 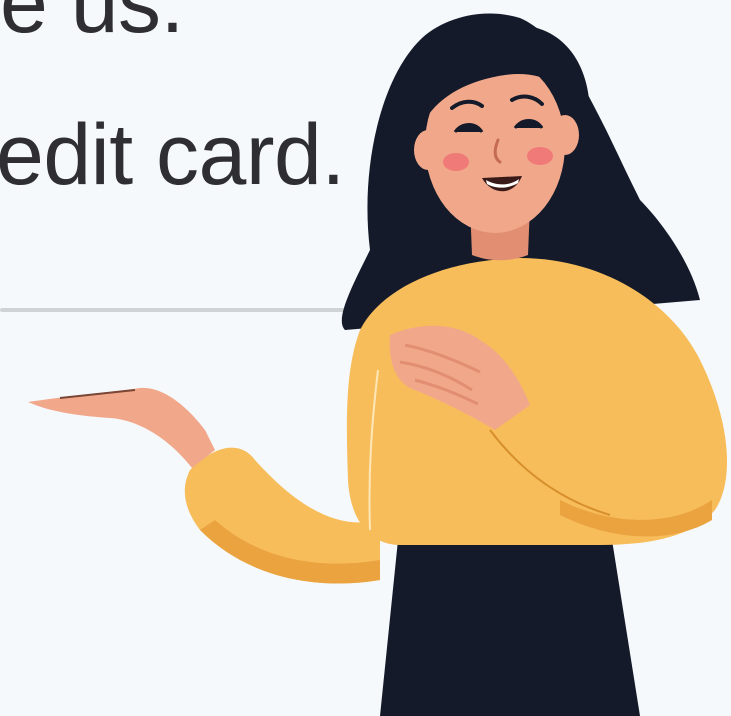 I want to click on right-ear, so click(x=565, y=135).